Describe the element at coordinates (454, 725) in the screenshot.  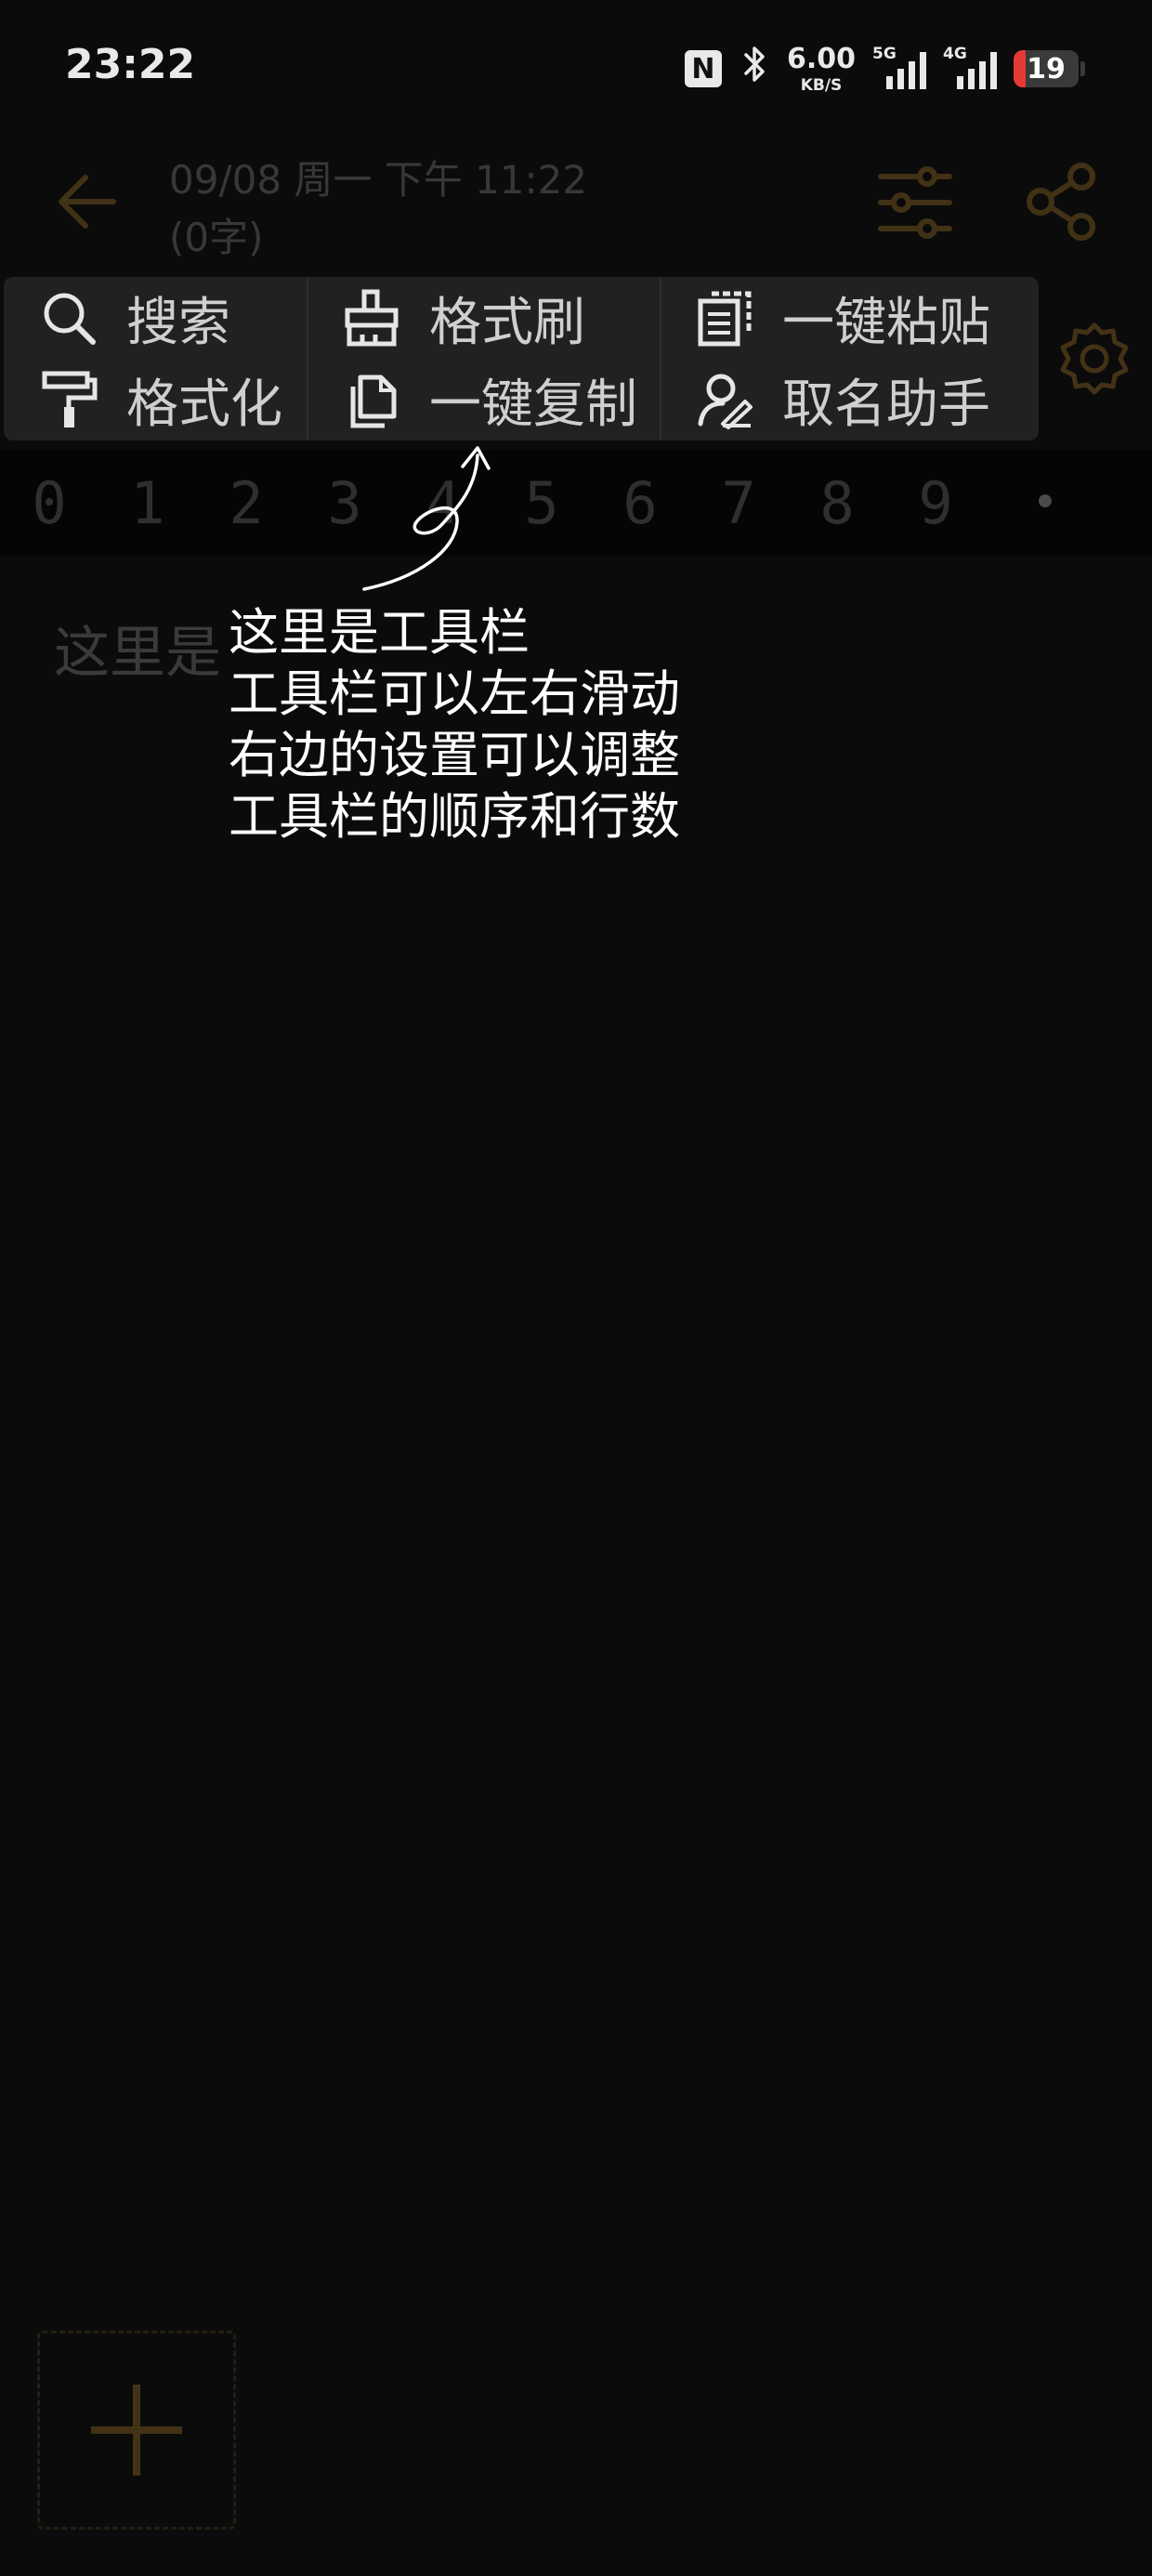
I see `tutorial-text: 这里是工具栏 工具栏可以左右滑动 右边的设置可以调整 工具栏的顺序和行数` at that location.